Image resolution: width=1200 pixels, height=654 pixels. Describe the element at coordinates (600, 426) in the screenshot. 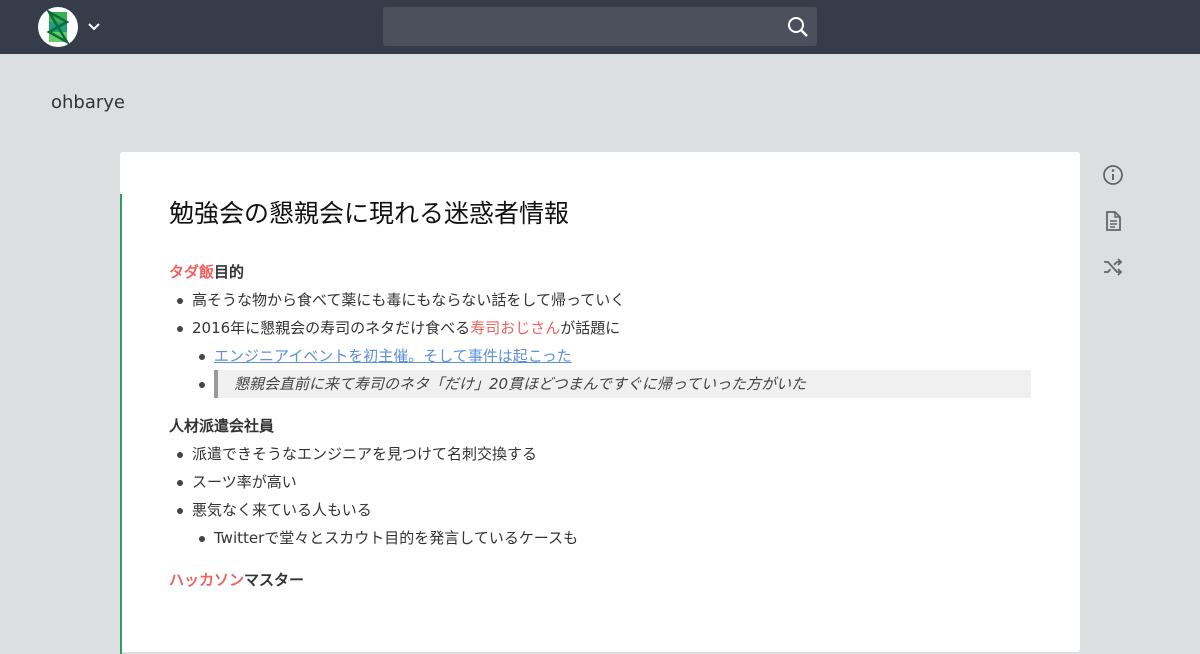

I see `section-heading: 人材派遣会社員` at that location.